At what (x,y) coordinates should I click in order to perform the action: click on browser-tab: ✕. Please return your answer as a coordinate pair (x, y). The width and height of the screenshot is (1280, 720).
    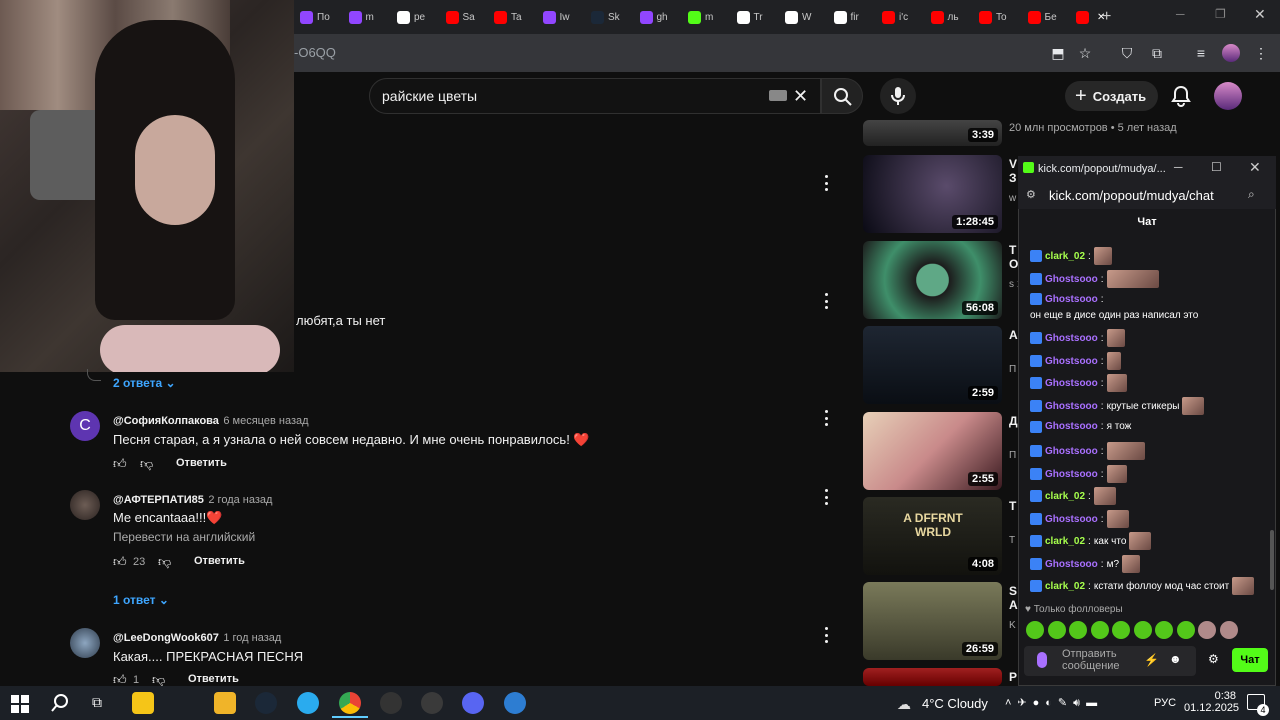
    Looking at the image, I should click on (1099, 17).